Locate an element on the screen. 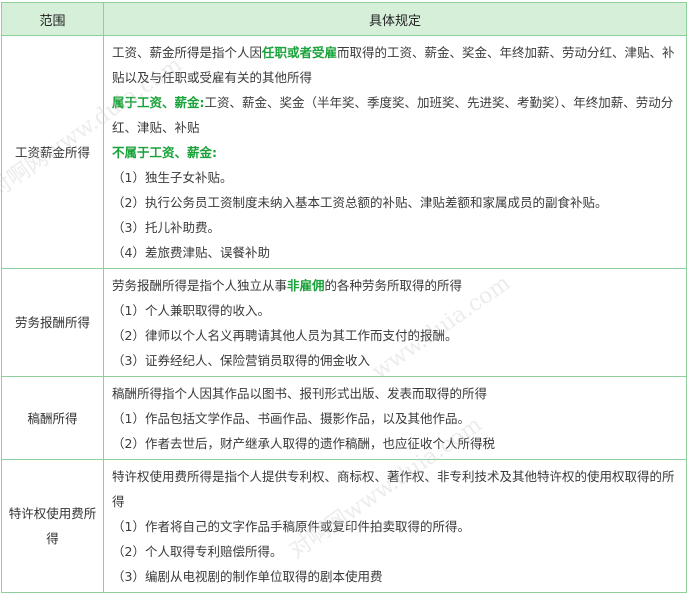 This screenshot has width=688, height=593. rule-text: （2）作者去世后，财产继承人取得的遗作稿酬，也应征收个人所得税 is located at coordinates (303, 443).